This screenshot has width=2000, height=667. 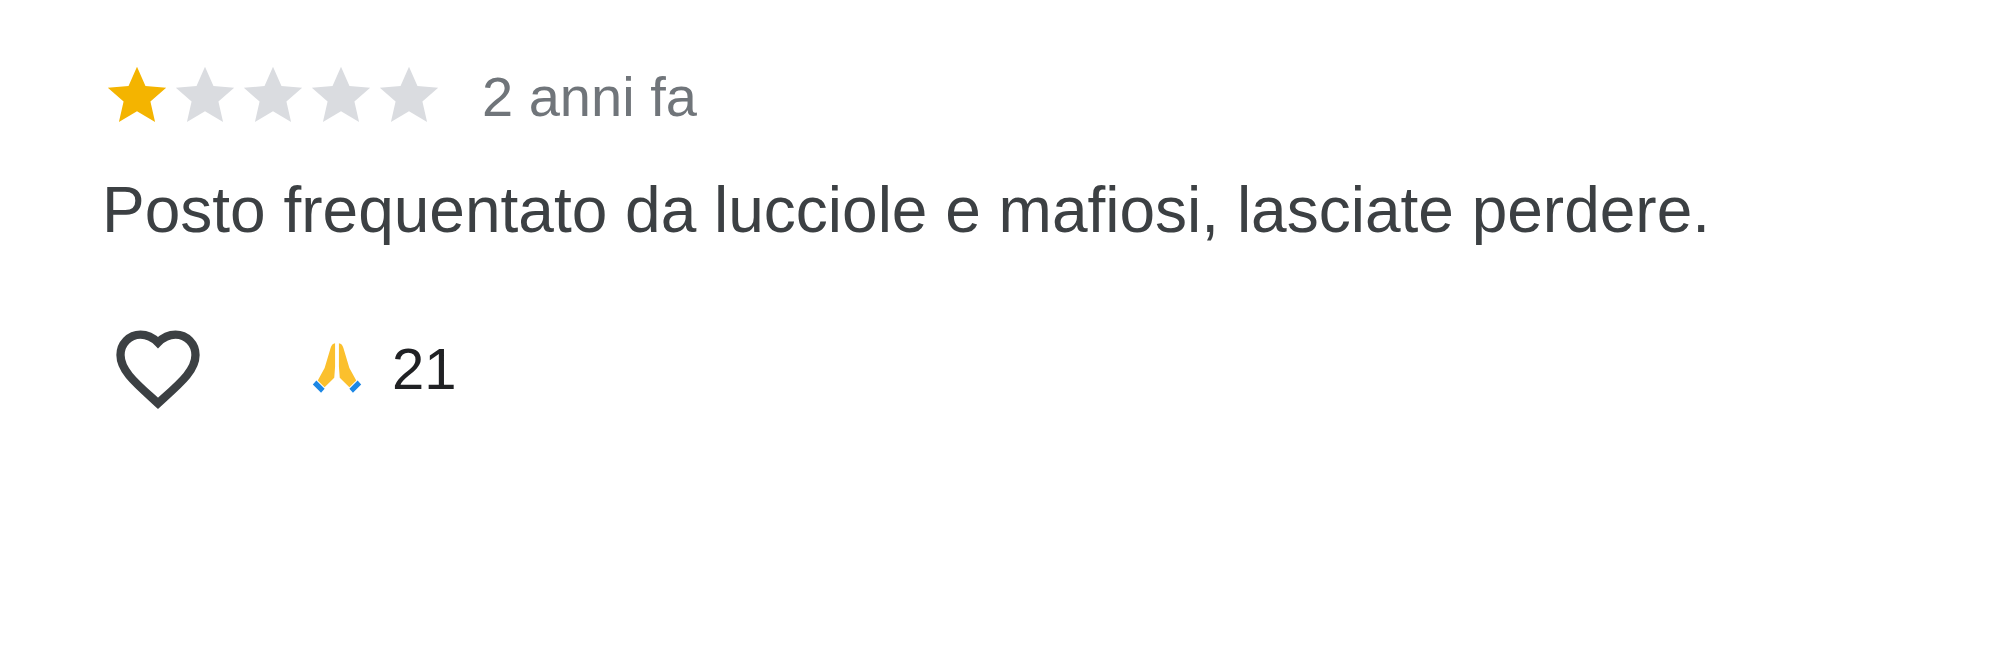 What do you see at coordinates (589, 96) in the screenshot?
I see `review-time: 2 anni fa` at bounding box center [589, 96].